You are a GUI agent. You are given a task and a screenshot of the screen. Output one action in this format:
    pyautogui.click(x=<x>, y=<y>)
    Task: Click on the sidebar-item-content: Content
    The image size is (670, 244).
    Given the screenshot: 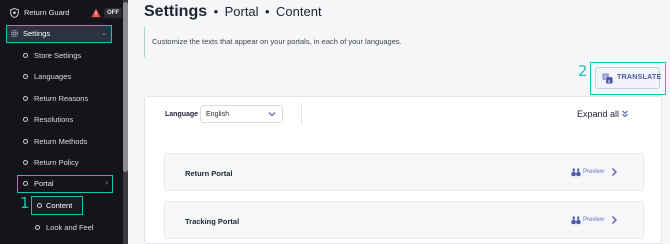 What is the action you would take?
    pyautogui.click(x=57, y=205)
    